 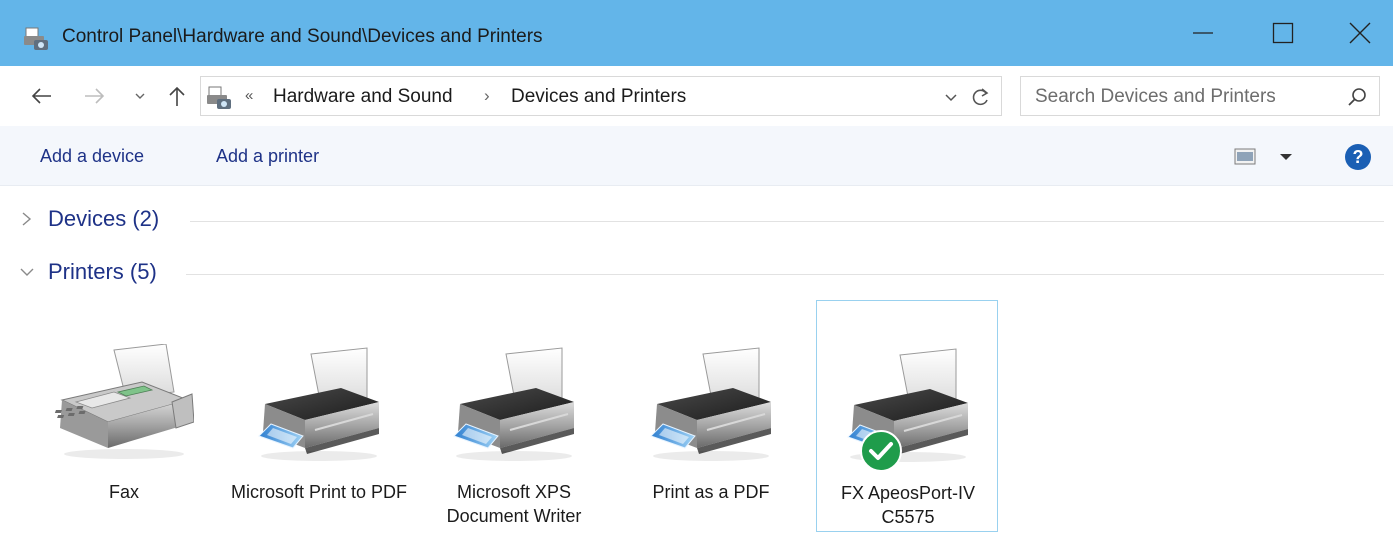 I want to click on printer-item-print-as-a-pdf: Print as a PDF, so click(x=711, y=416).